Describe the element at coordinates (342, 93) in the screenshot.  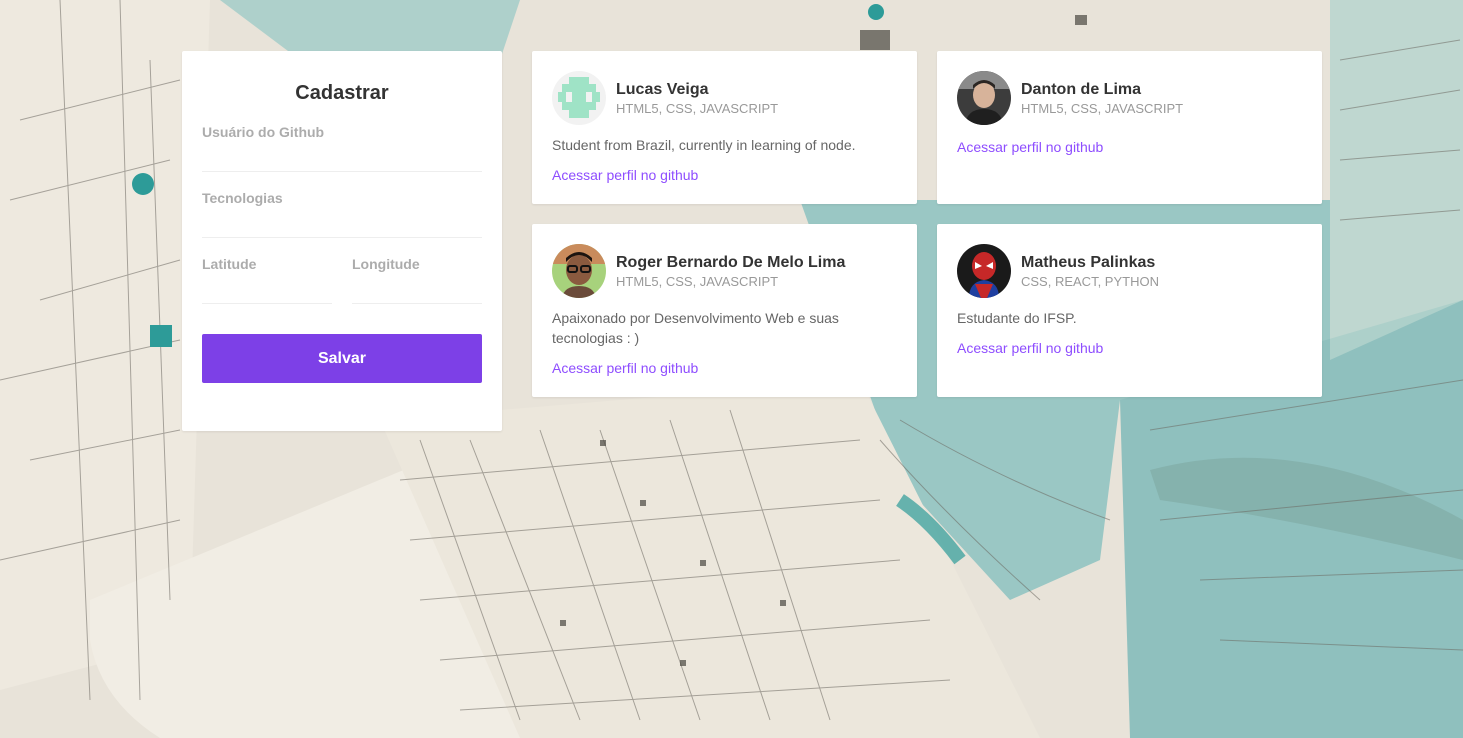
I see `form-title: Cadastrar` at that location.